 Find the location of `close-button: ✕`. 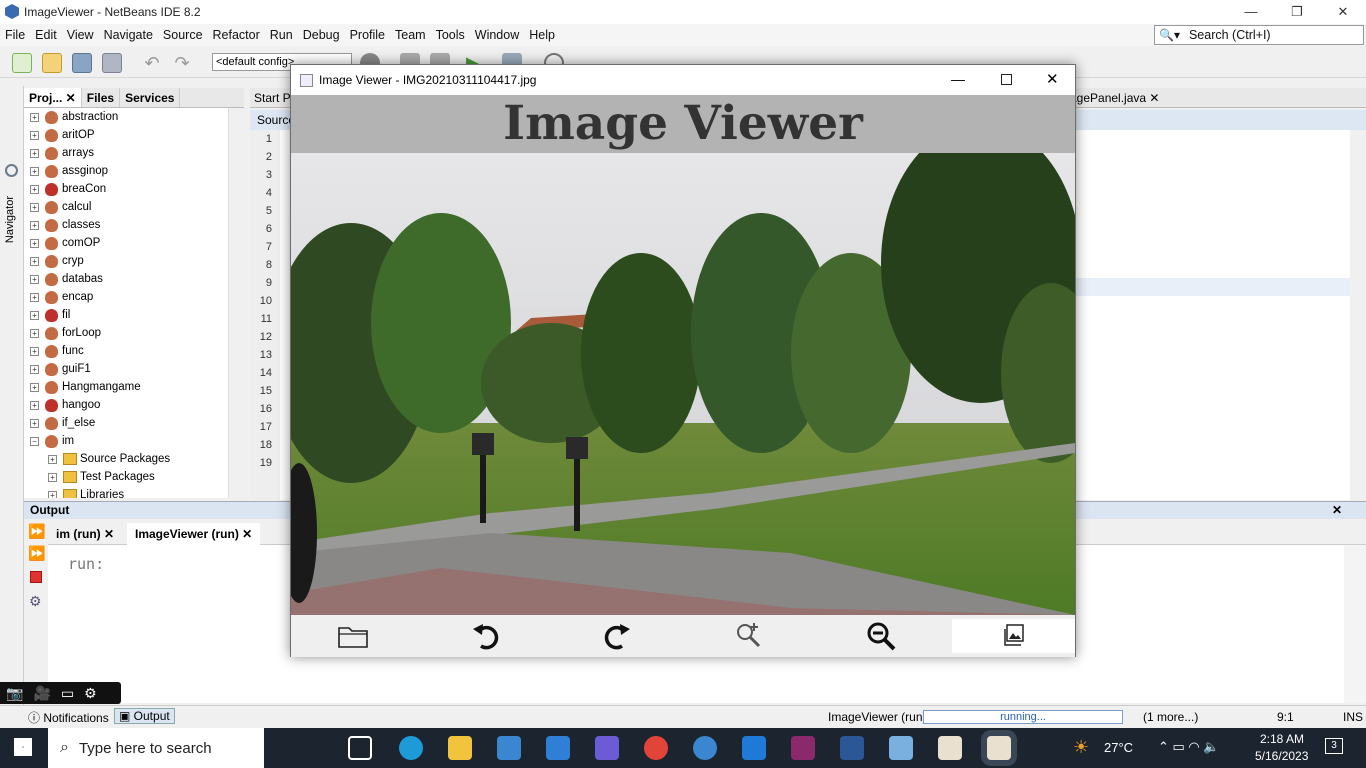

close-button: ✕ is located at coordinates (1343, 12).